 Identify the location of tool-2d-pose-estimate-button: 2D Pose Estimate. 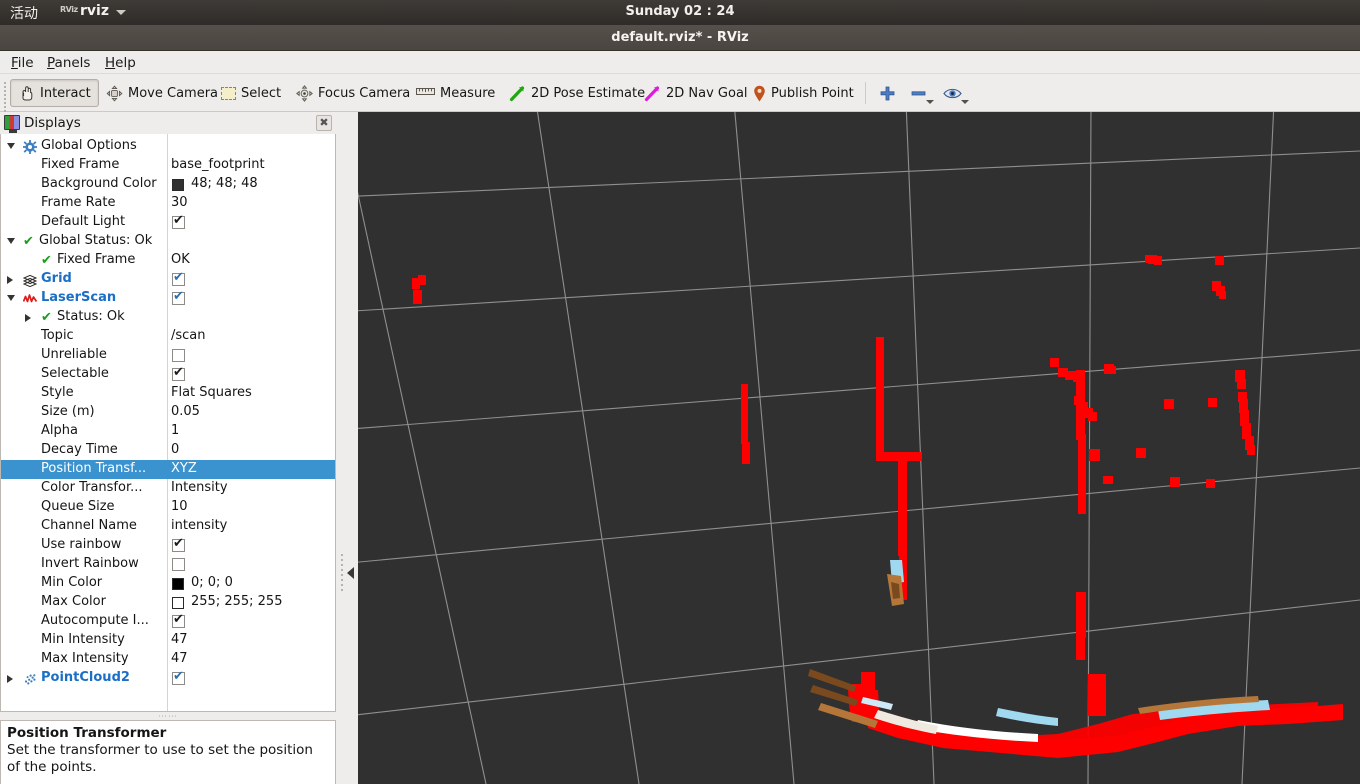
(577, 93).